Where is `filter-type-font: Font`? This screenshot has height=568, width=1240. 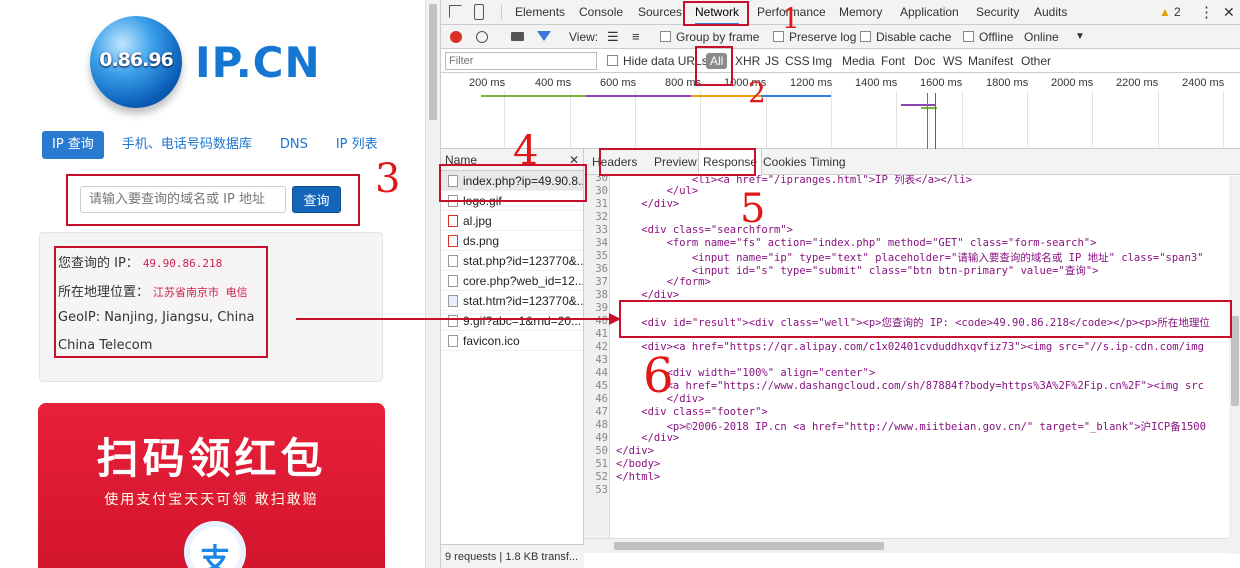 filter-type-font: Font is located at coordinates (893, 61).